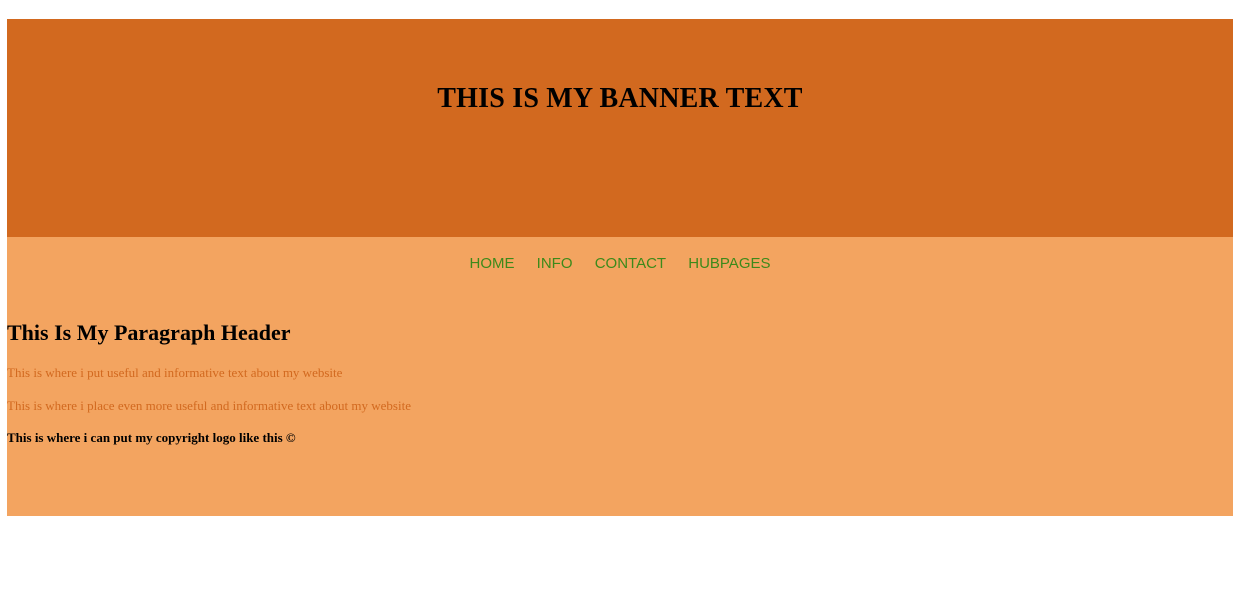 Image resolution: width=1240 pixels, height=605 pixels. I want to click on banner-title: THIS IS MY BANNER TEXT, so click(620, 98).